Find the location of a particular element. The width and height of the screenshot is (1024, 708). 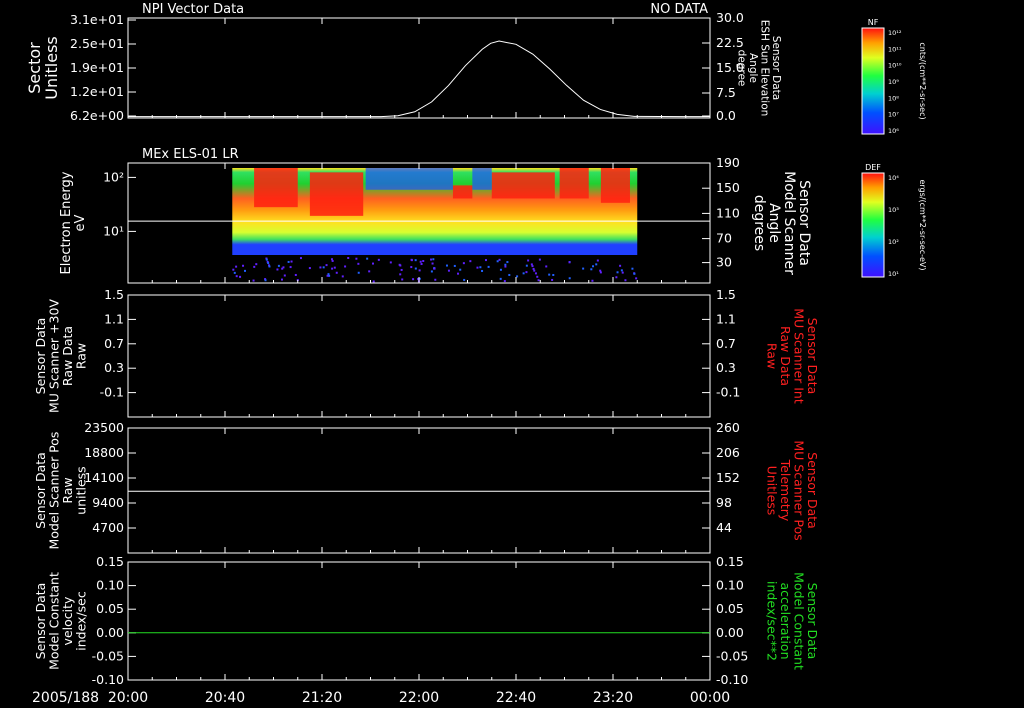

y2-tick-label: -0.05 is located at coordinates (732, 655).